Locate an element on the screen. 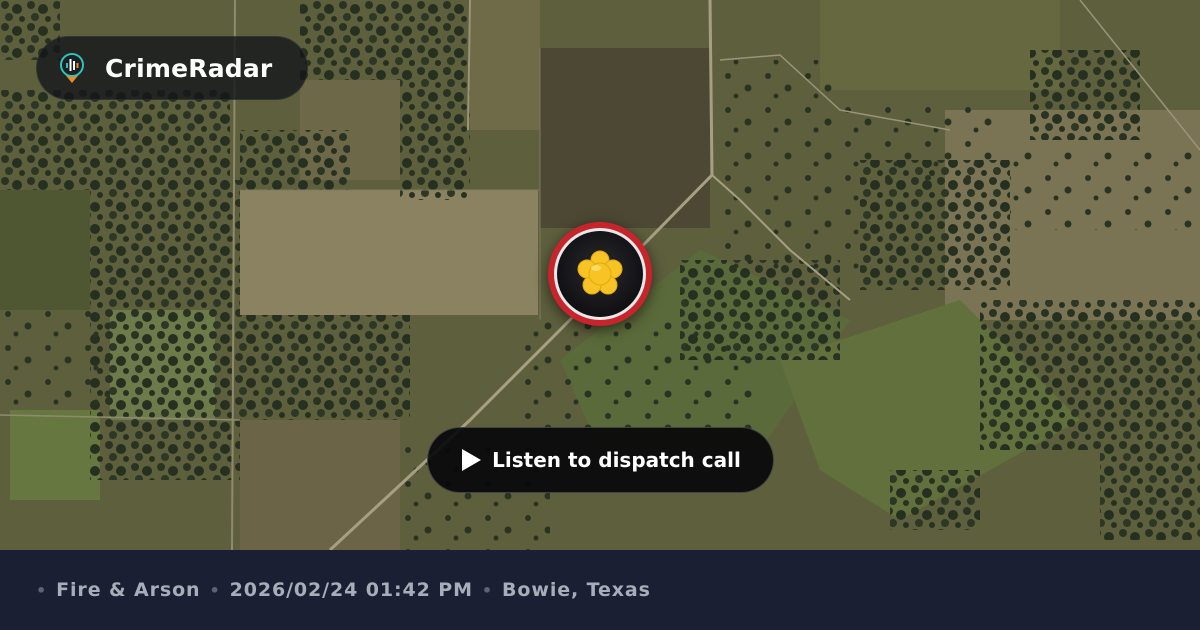 The width and height of the screenshot is (1200, 630). listen-dispatch-button: Listen to dispatch call is located at coordinates (600, 460).